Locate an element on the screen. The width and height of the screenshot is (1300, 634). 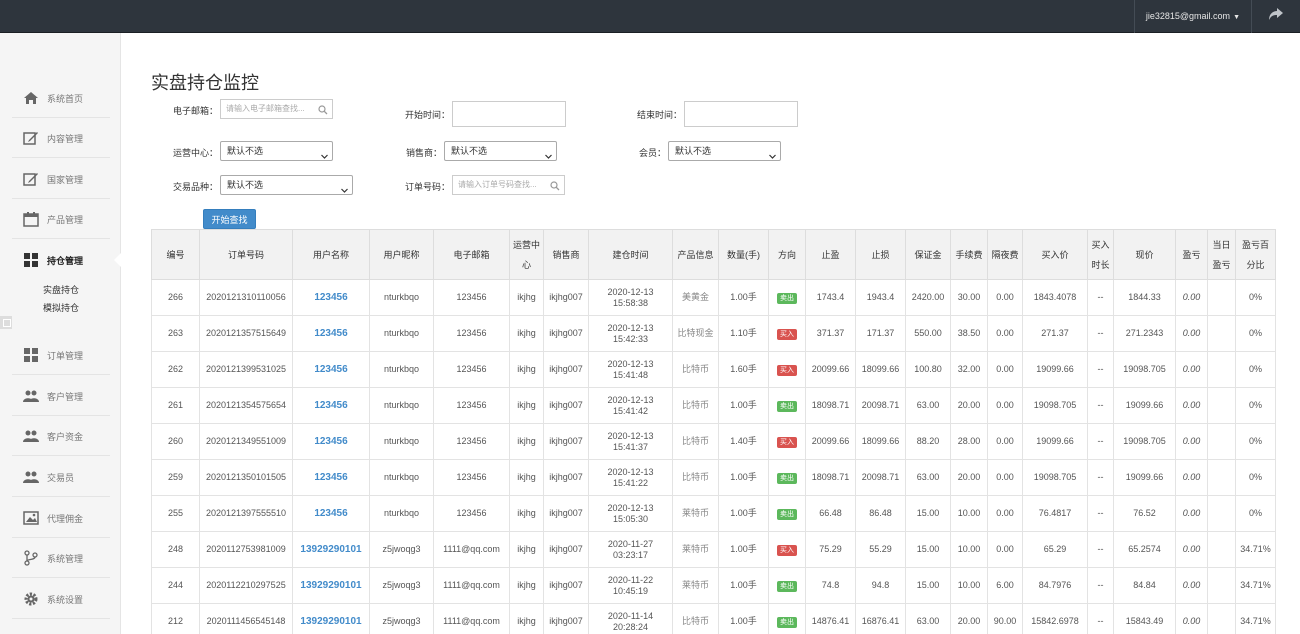
column-header: 保证金 is located at coordinates (928, 254).